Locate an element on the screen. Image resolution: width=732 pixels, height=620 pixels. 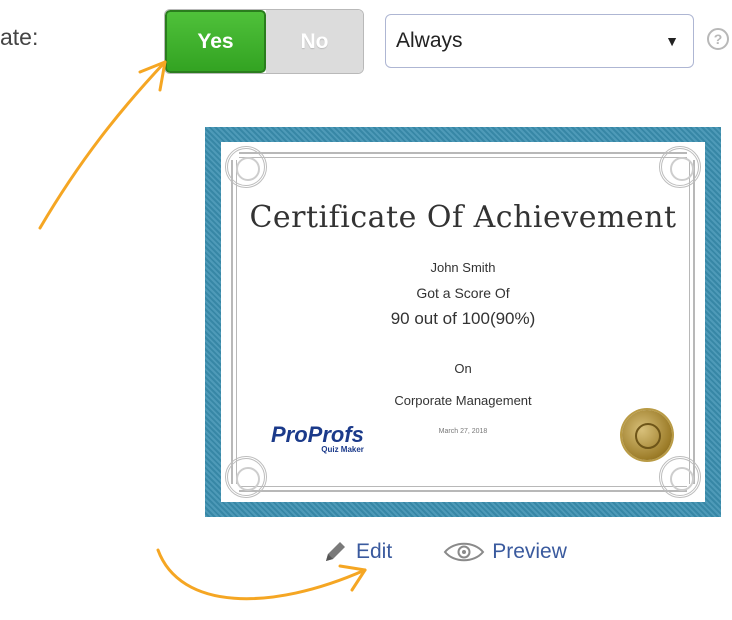
pencil-icon is located at coordinates (335, 551).